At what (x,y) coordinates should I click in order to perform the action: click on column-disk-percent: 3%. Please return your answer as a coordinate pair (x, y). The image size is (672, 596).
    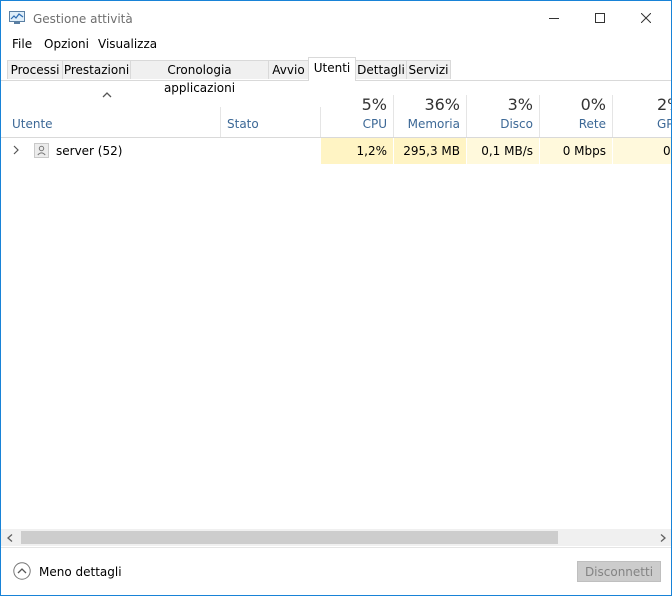
    Looking at the image, I should click on (500, 104).